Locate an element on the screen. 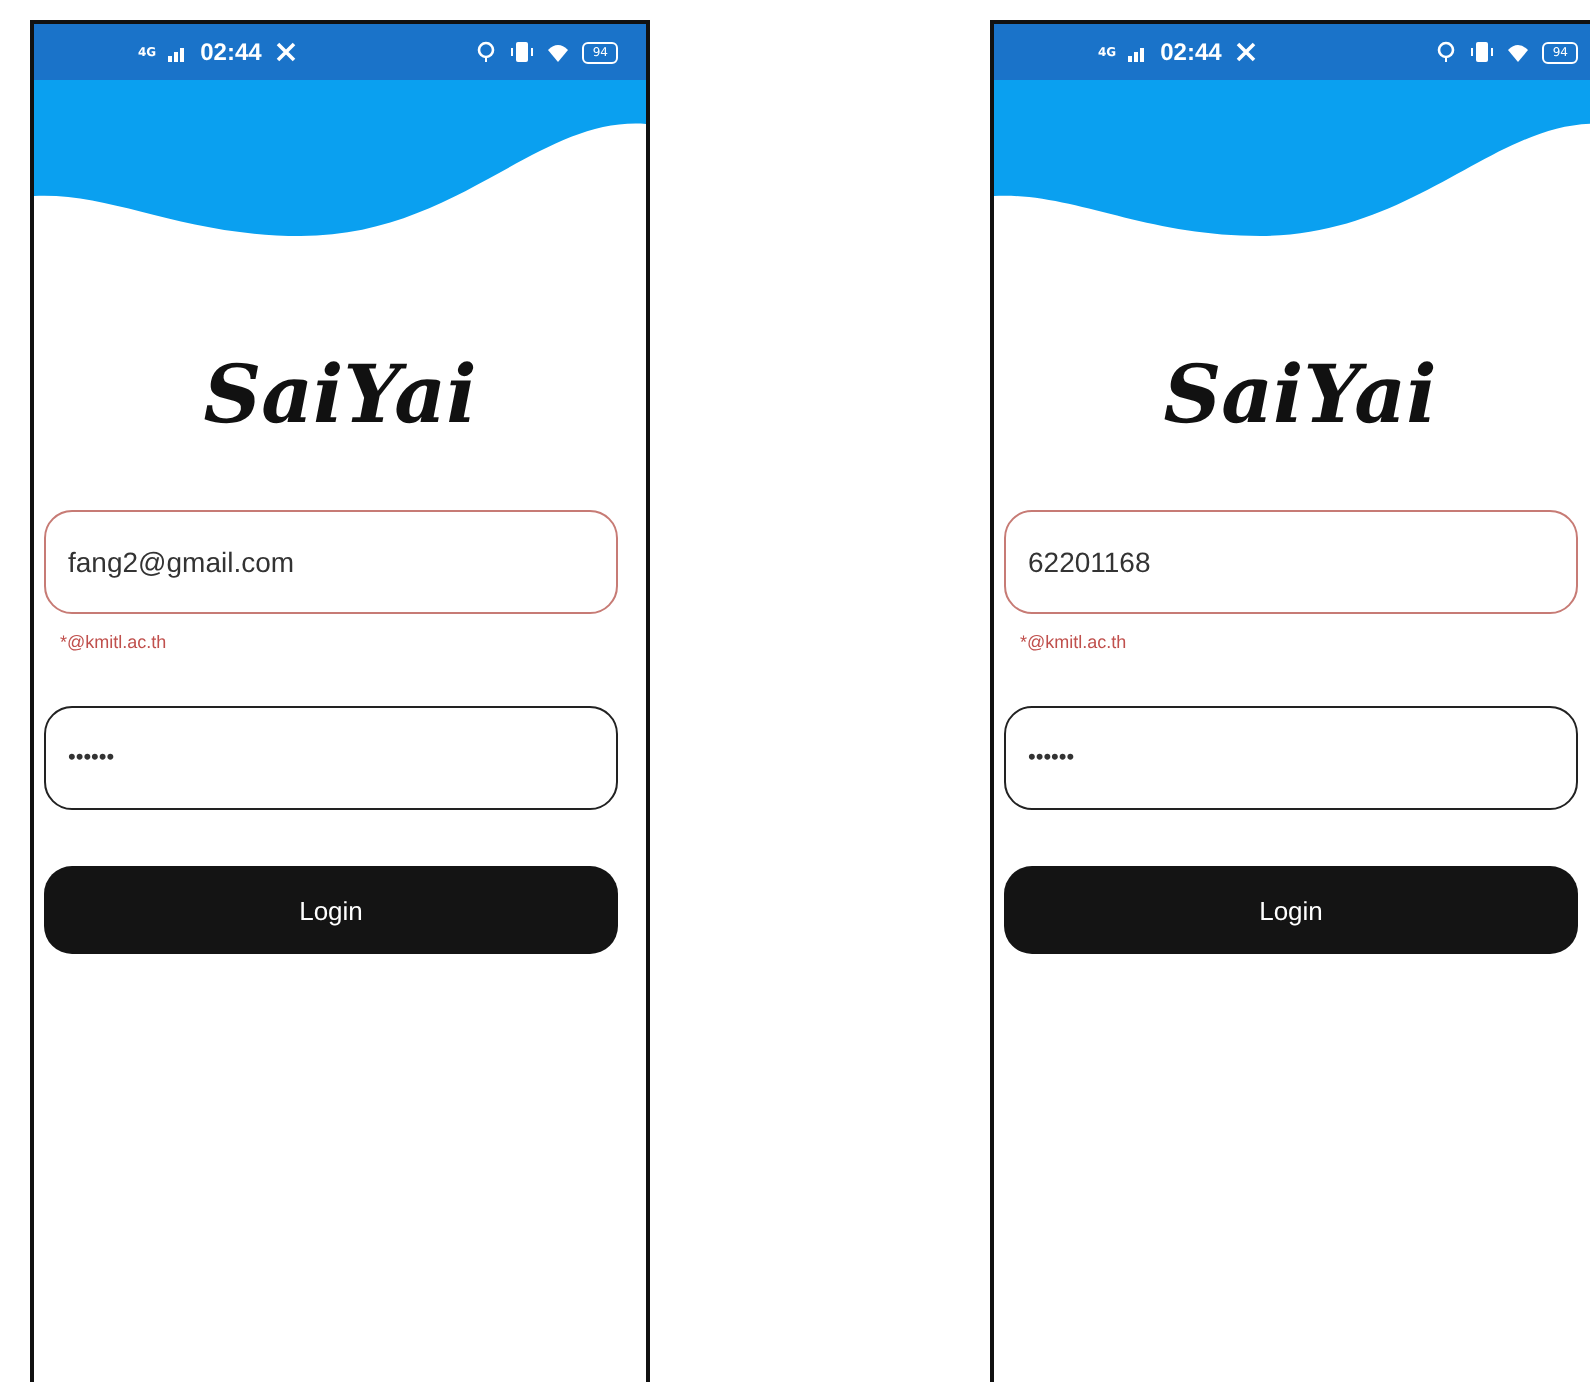  username-field: 62201168 is located at coordinates (1291, 562).